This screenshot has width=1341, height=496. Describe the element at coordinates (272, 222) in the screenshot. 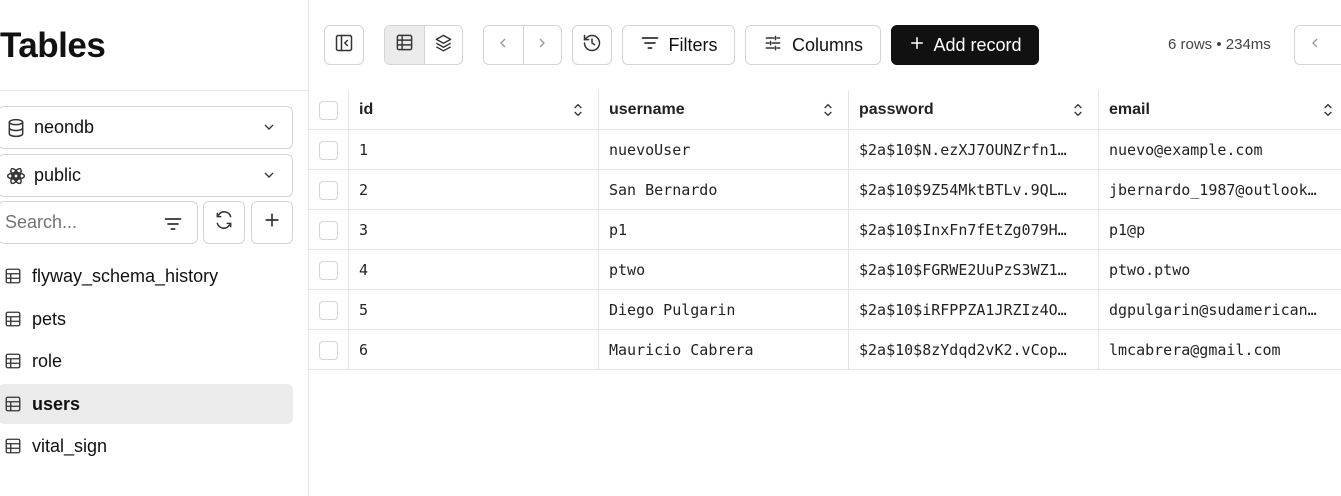

I see `add-table-button` at that location.